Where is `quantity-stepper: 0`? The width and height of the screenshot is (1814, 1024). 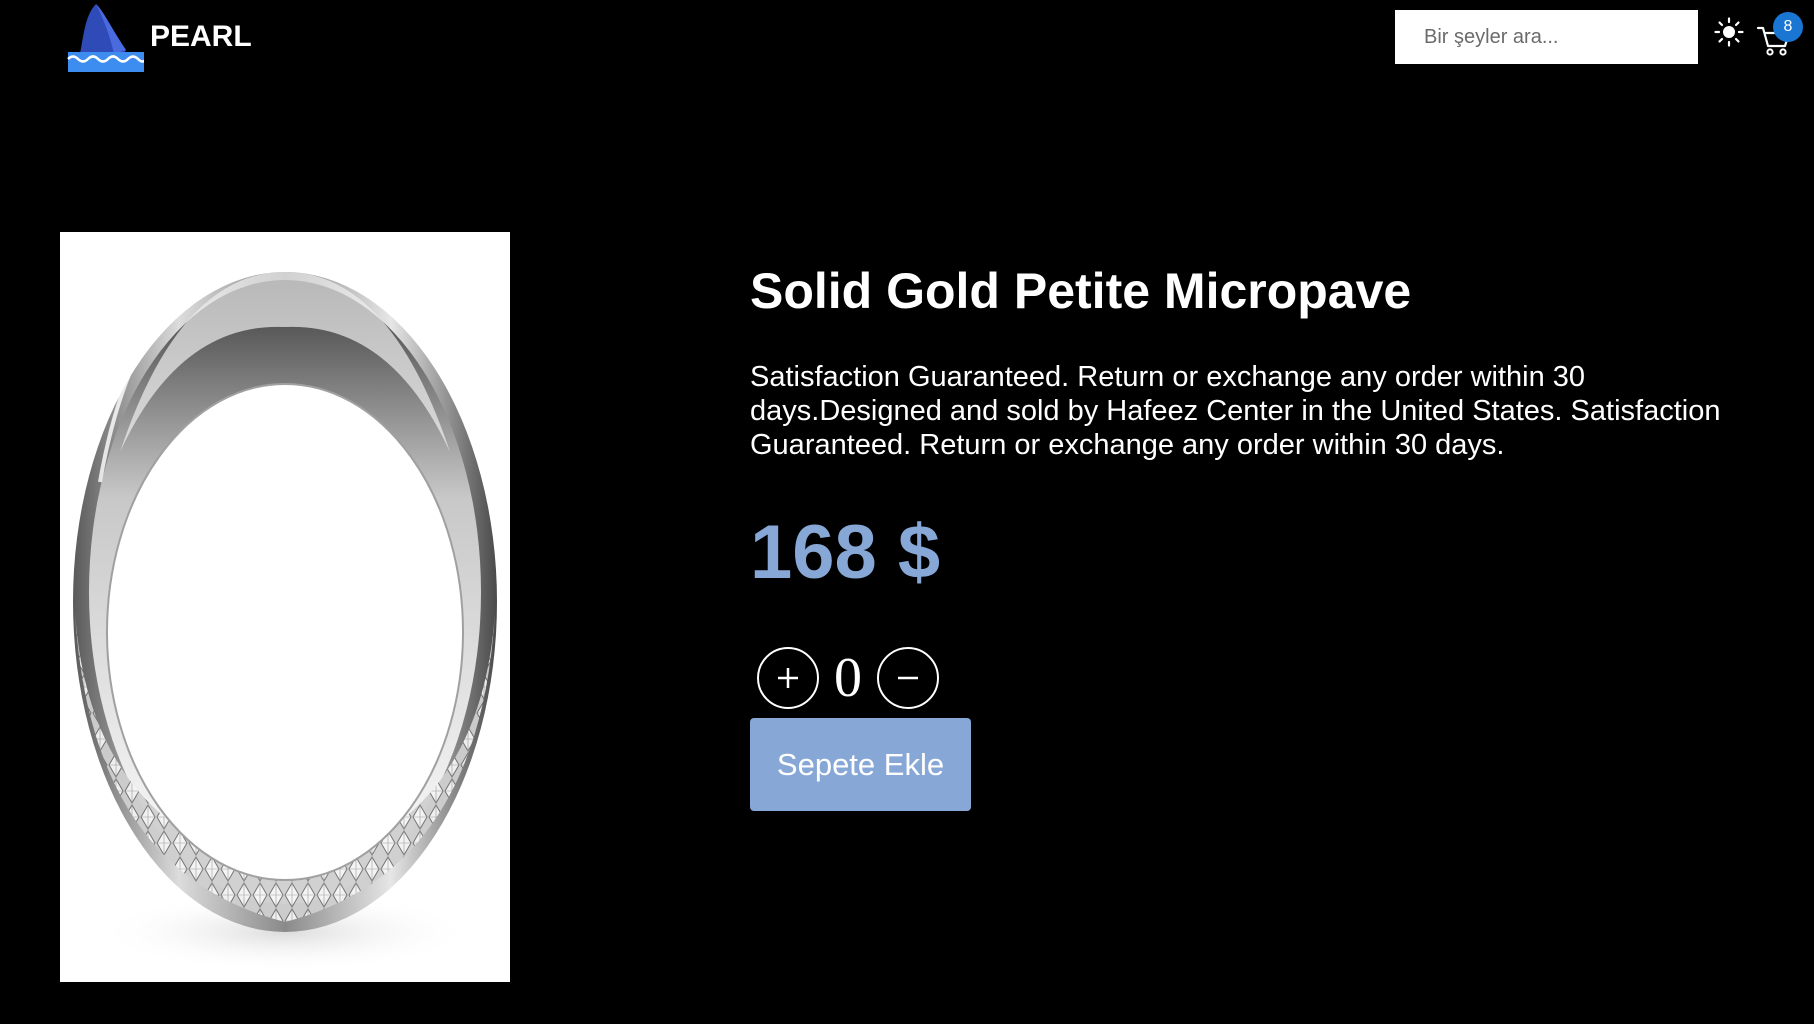 quantity-stepper: 0 is located at coordinates (1260, 678).